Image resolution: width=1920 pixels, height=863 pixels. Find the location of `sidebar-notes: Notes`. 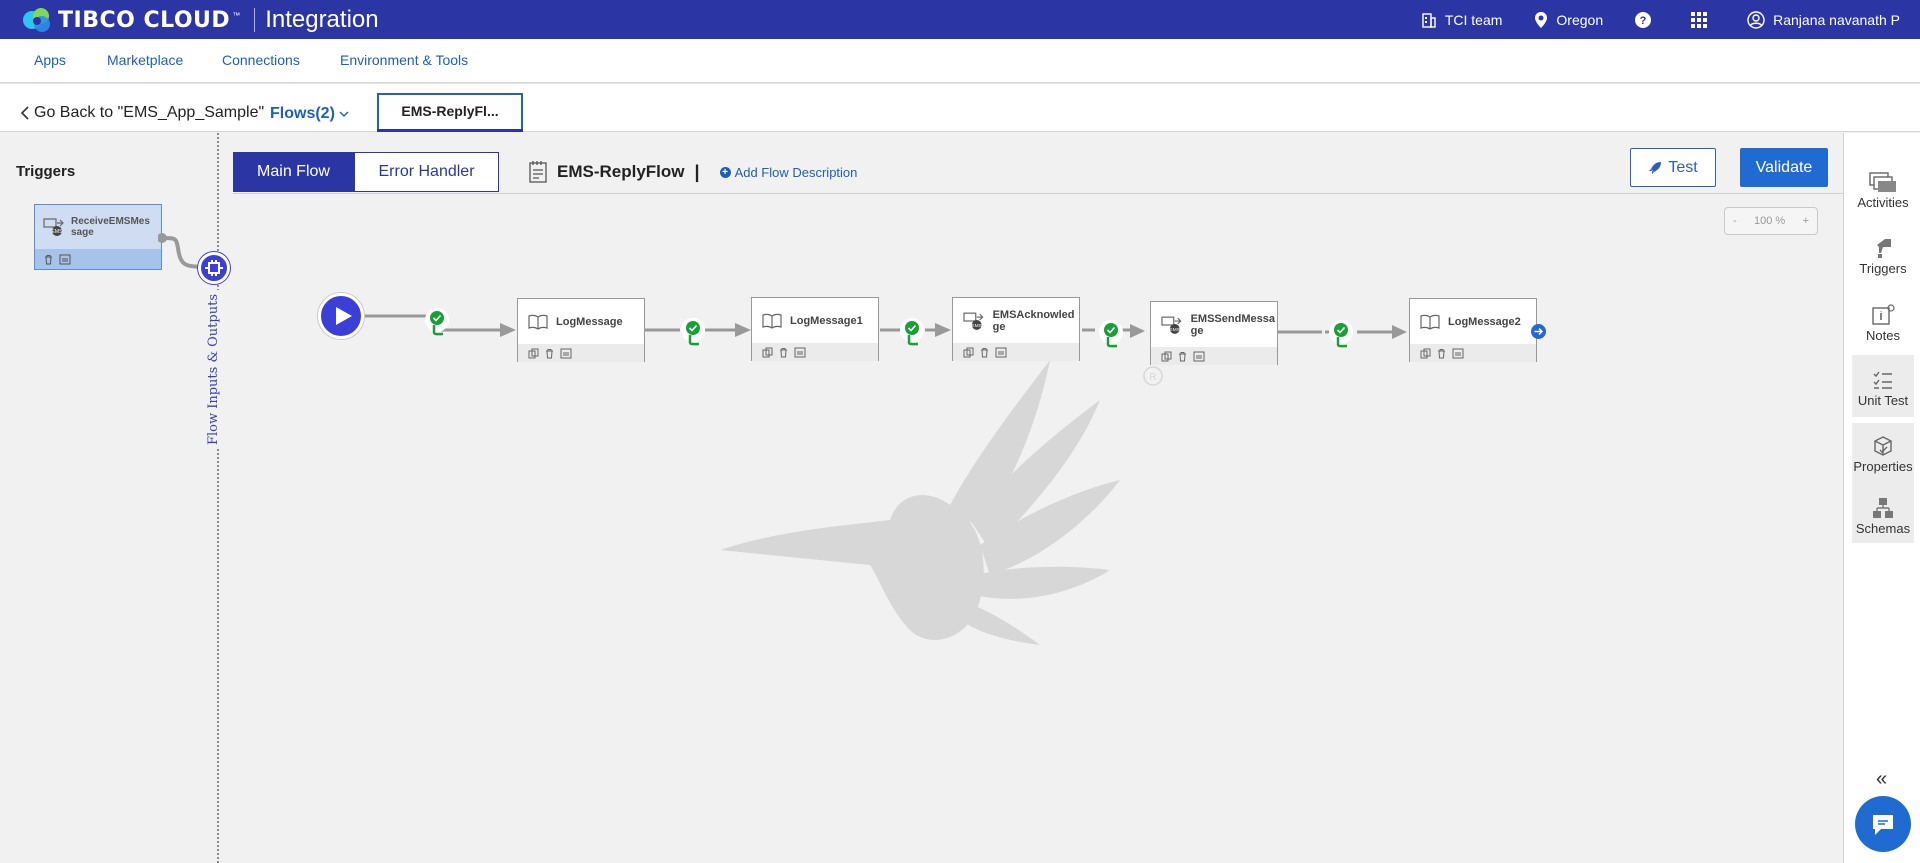

sidebar-notes: Notes is located at coordinates (1883, 323).